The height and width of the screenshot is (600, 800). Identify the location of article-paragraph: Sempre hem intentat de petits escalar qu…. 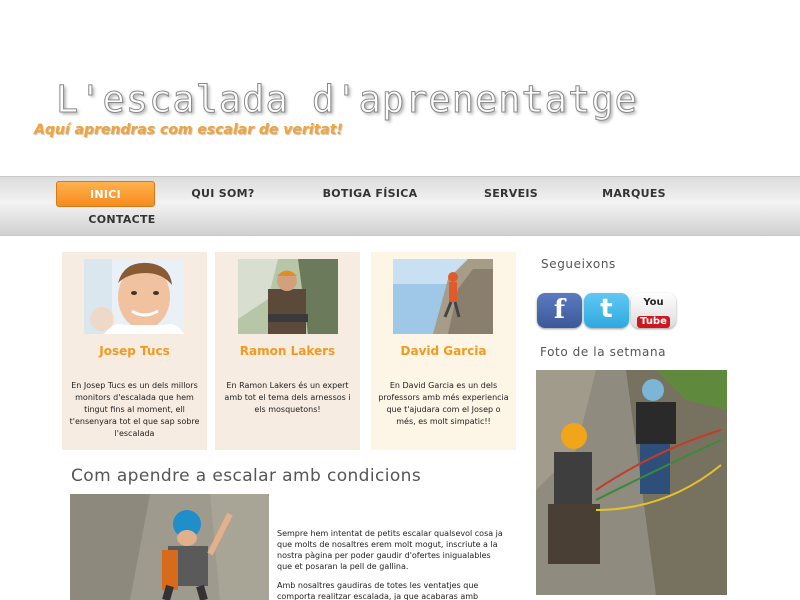
(390, 550).